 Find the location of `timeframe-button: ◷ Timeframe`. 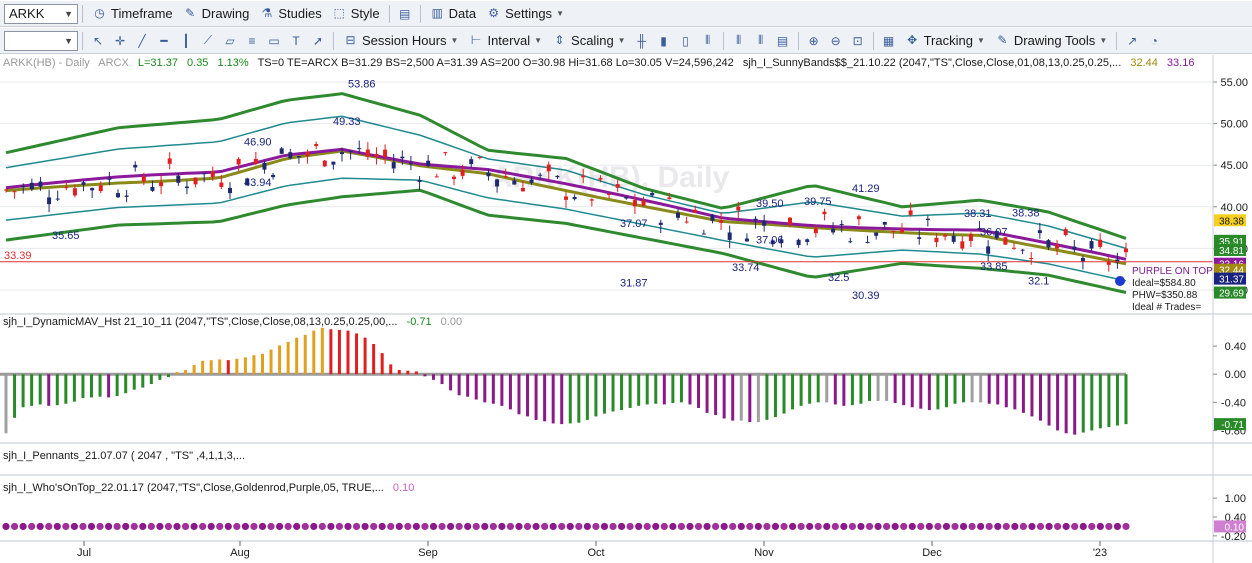

timeframe-button: ◷ Timeframe is located at coordinates (132, 14).